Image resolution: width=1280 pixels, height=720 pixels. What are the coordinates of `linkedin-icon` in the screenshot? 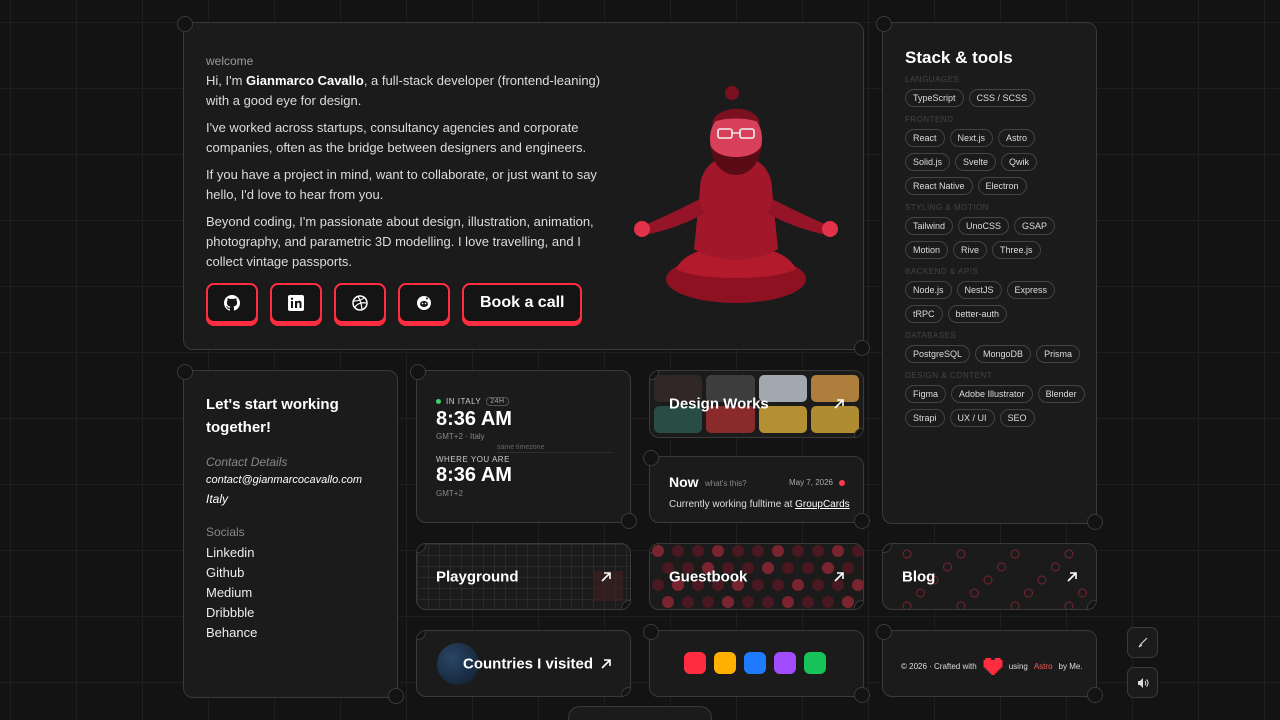 It's located at (296, 303).